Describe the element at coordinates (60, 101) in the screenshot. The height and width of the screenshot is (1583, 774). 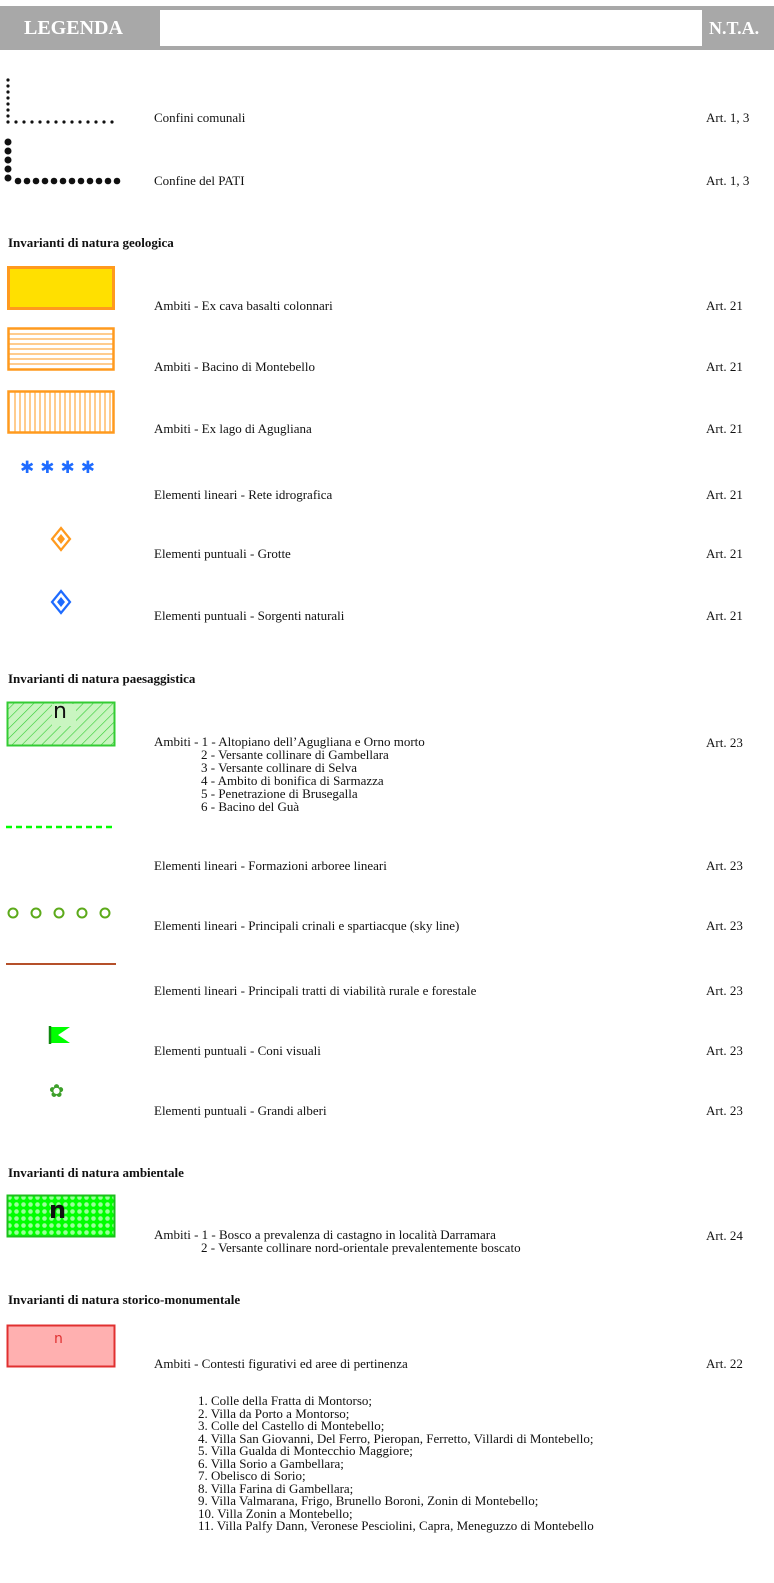
I see `dotted-boundary-icon` at that location.